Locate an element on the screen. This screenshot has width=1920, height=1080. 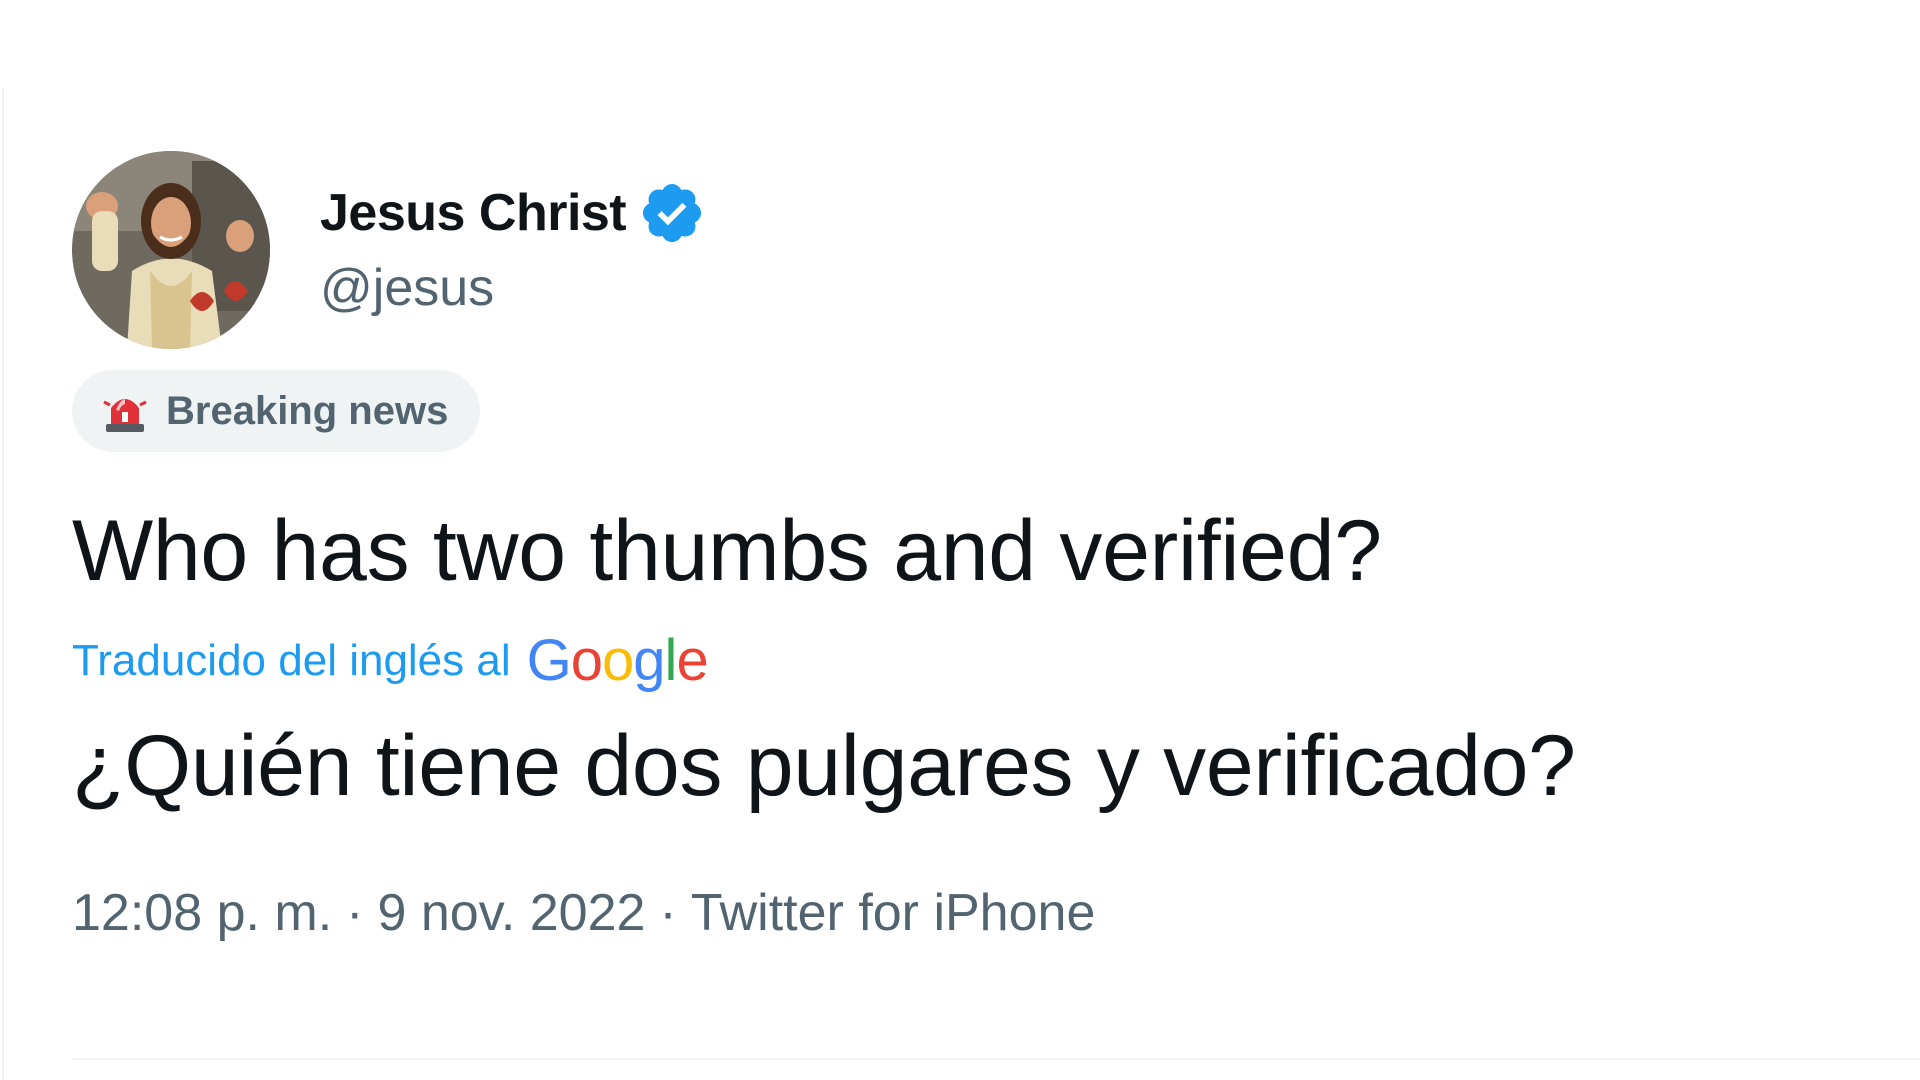
avatar is located at coordinates (171, 250).